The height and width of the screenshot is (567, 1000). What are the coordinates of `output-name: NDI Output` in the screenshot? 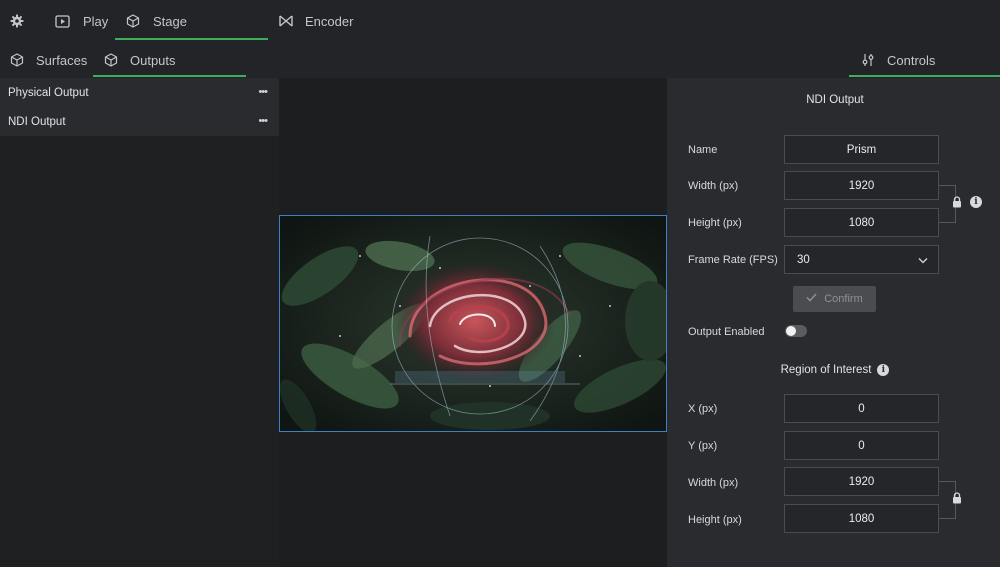 It's located at (37, 121).